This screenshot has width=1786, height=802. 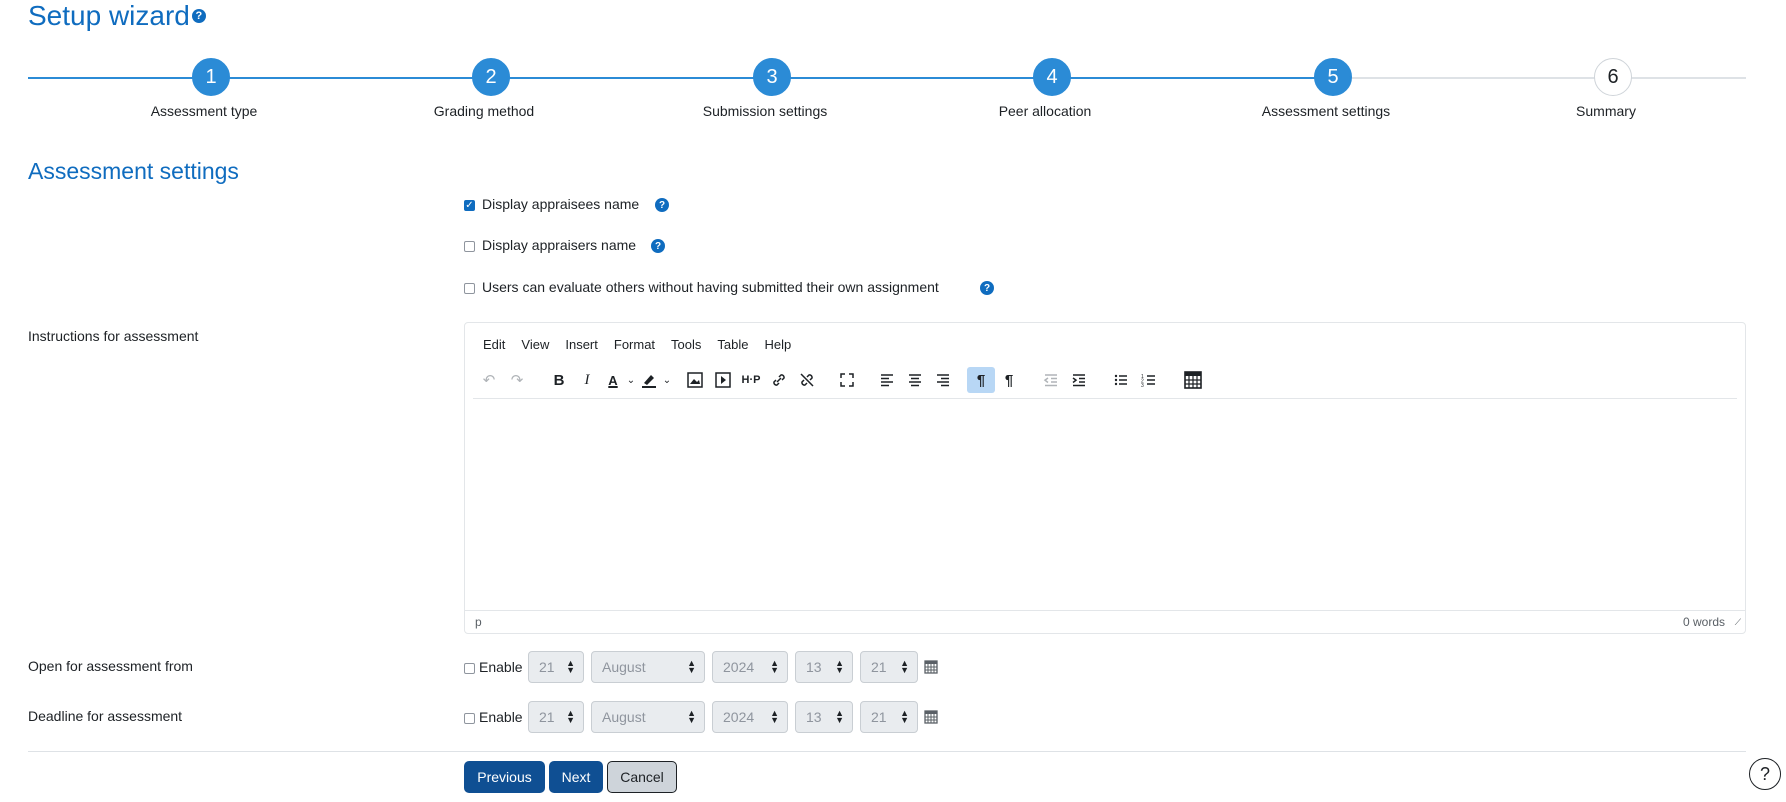 I want to click on ltr-paragraph-icon: ¶, so click(x=981, y=380).